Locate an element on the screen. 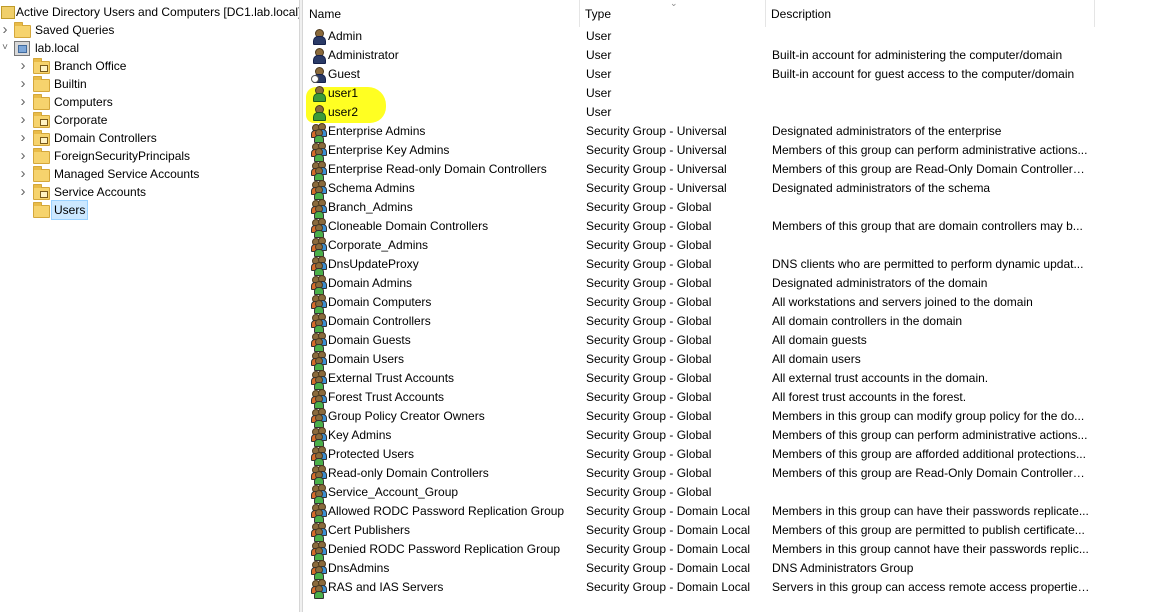  tree-item-label: Builtin is located at coordinates (70, 84).